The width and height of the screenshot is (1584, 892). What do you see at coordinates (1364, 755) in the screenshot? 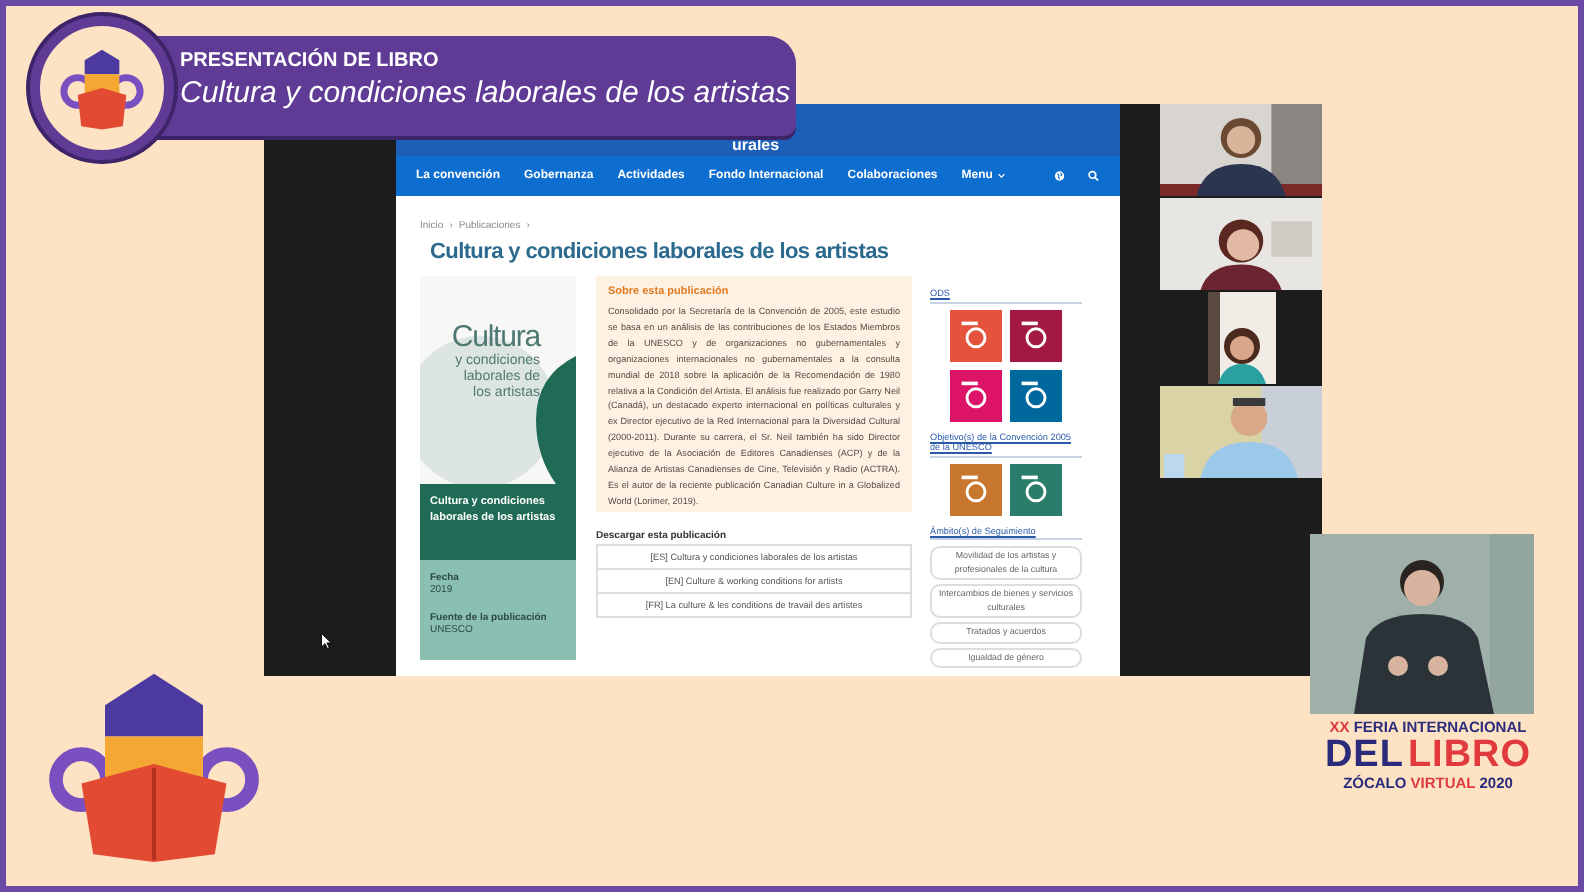
I see `fair-logo-text: DEL` at bounding box center [1364, 755].